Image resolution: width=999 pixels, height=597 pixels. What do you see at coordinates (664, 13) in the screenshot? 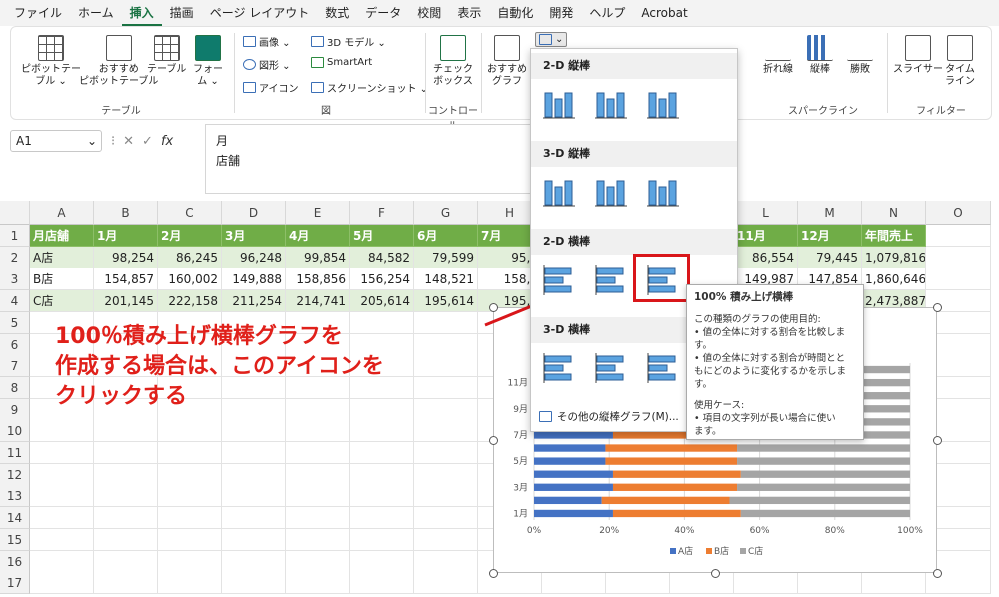
I see `menu-tab: Acrobat` at bounding box center [664, 13].